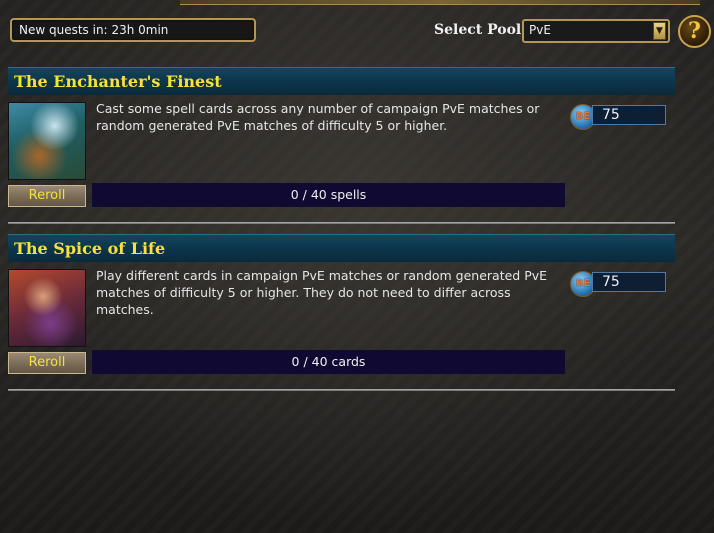 This screenshot has height=533, width=714. I want to click on timer-value: 23h 0min, so click(140, 30).